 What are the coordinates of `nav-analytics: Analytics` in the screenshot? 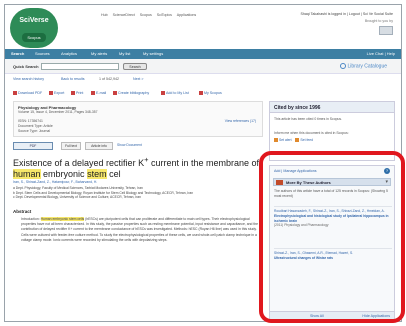 It's located at (69, 53).